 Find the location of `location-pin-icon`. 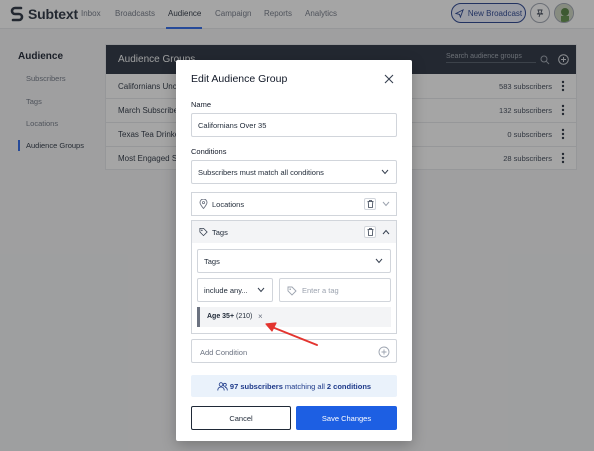

location-pin-icon is located at coordinates (203, 204).